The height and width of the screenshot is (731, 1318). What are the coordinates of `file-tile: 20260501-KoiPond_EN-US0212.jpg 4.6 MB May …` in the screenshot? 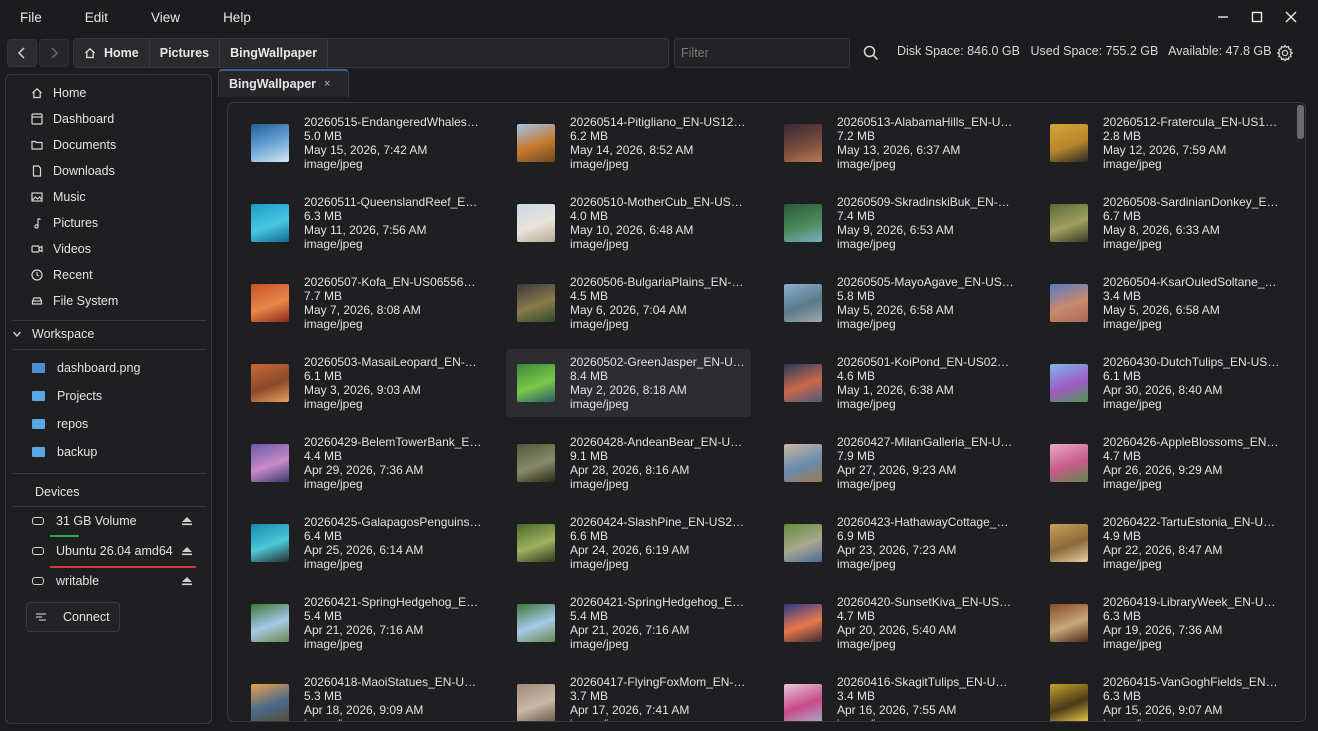 It's located at (895, 383).